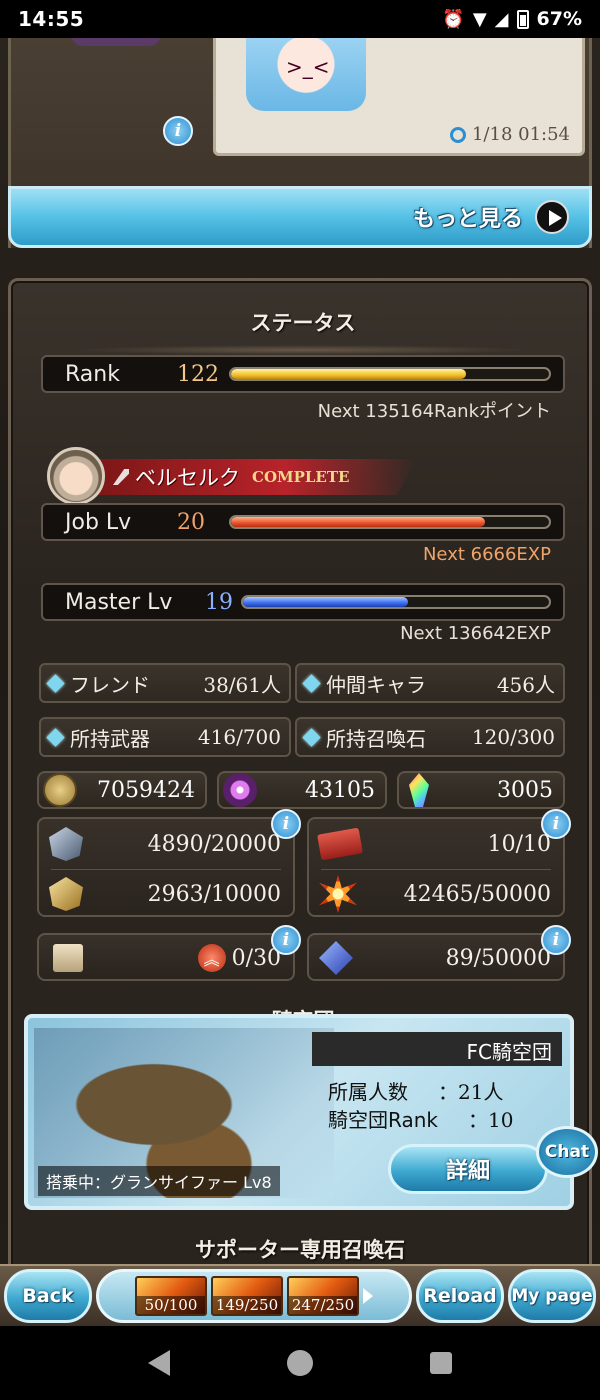  I want to click on alarm-icon: ⏰, so click(453, 19).